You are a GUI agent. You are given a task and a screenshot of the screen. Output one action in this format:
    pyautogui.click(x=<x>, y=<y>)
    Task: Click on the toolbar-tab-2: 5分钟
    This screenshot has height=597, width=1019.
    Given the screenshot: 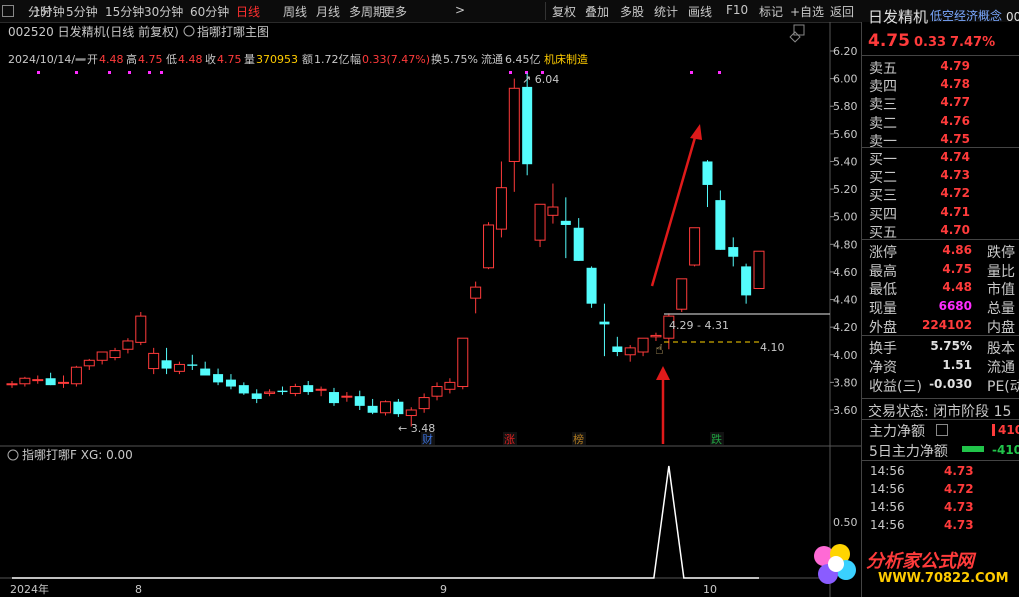 What is the action you would take?
    pyautogui.click(x=82, y=11)
    